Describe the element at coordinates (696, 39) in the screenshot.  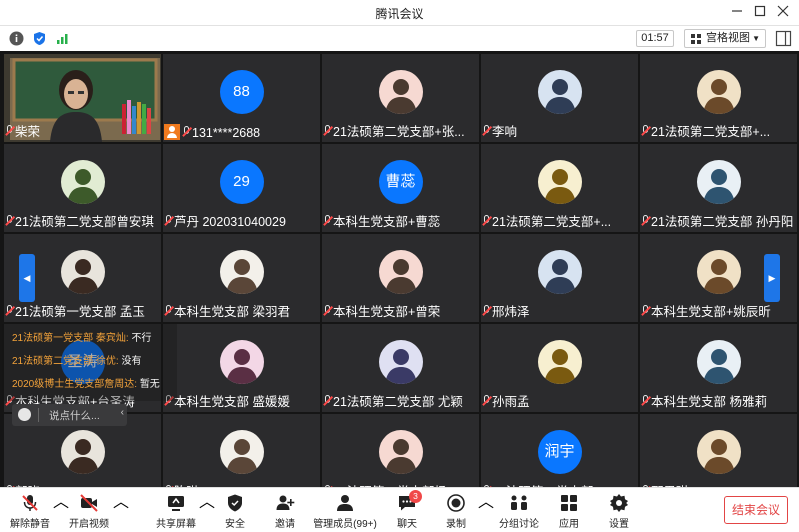
I see `grid-view-icon` at that location.